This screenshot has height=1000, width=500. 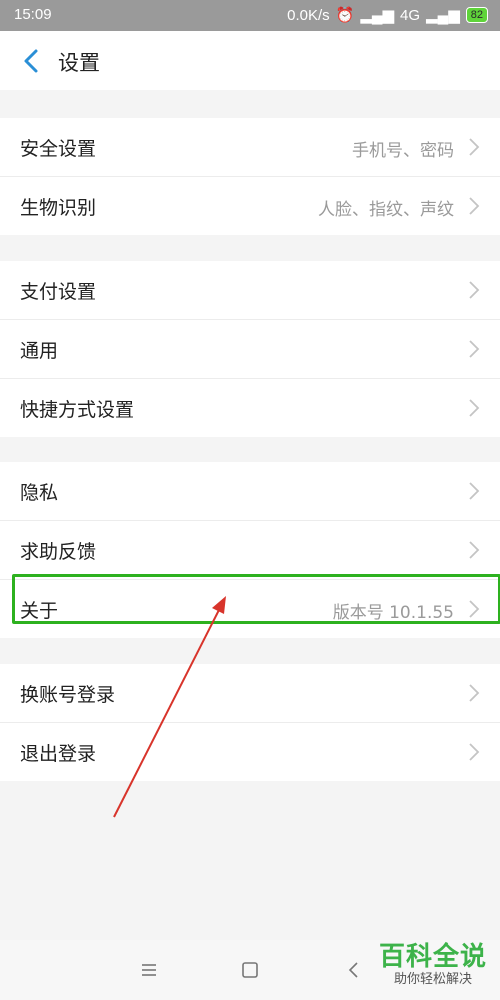 I want to click on watermark-title: 百科全说, so click(x=432, y=957).